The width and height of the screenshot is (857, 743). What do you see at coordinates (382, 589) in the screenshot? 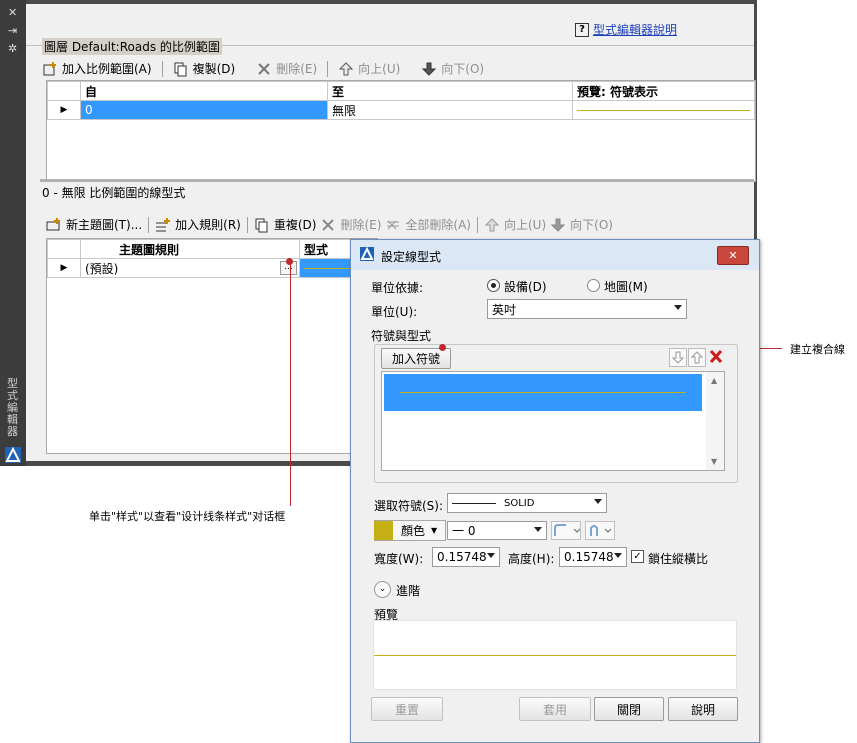
I see `chevron-down-icon: ⌄` at bounding box center [382, 589].